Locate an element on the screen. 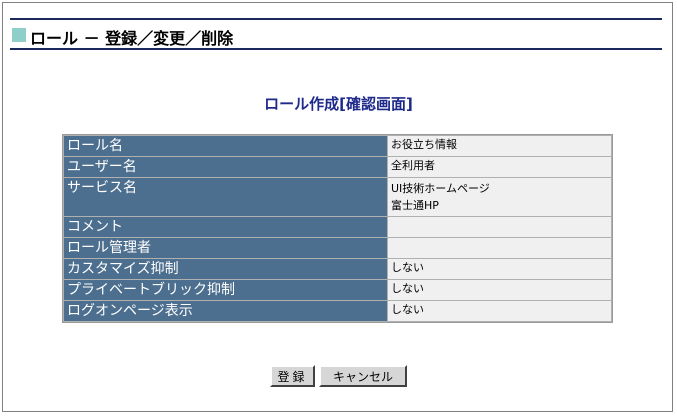  table-row-role-name: ロール名 お役立ち情報 is located at coordinates (337, 146).